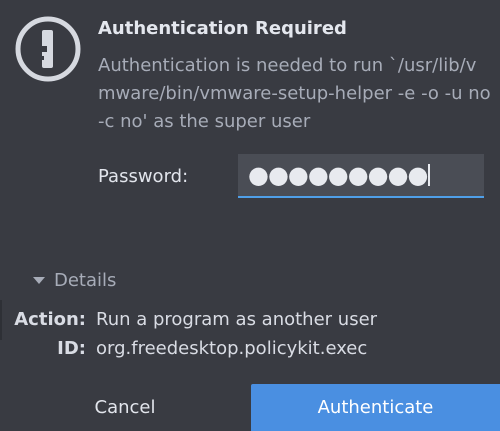  I want to click on dialog-title: Authentication Required, so click(222, 28).